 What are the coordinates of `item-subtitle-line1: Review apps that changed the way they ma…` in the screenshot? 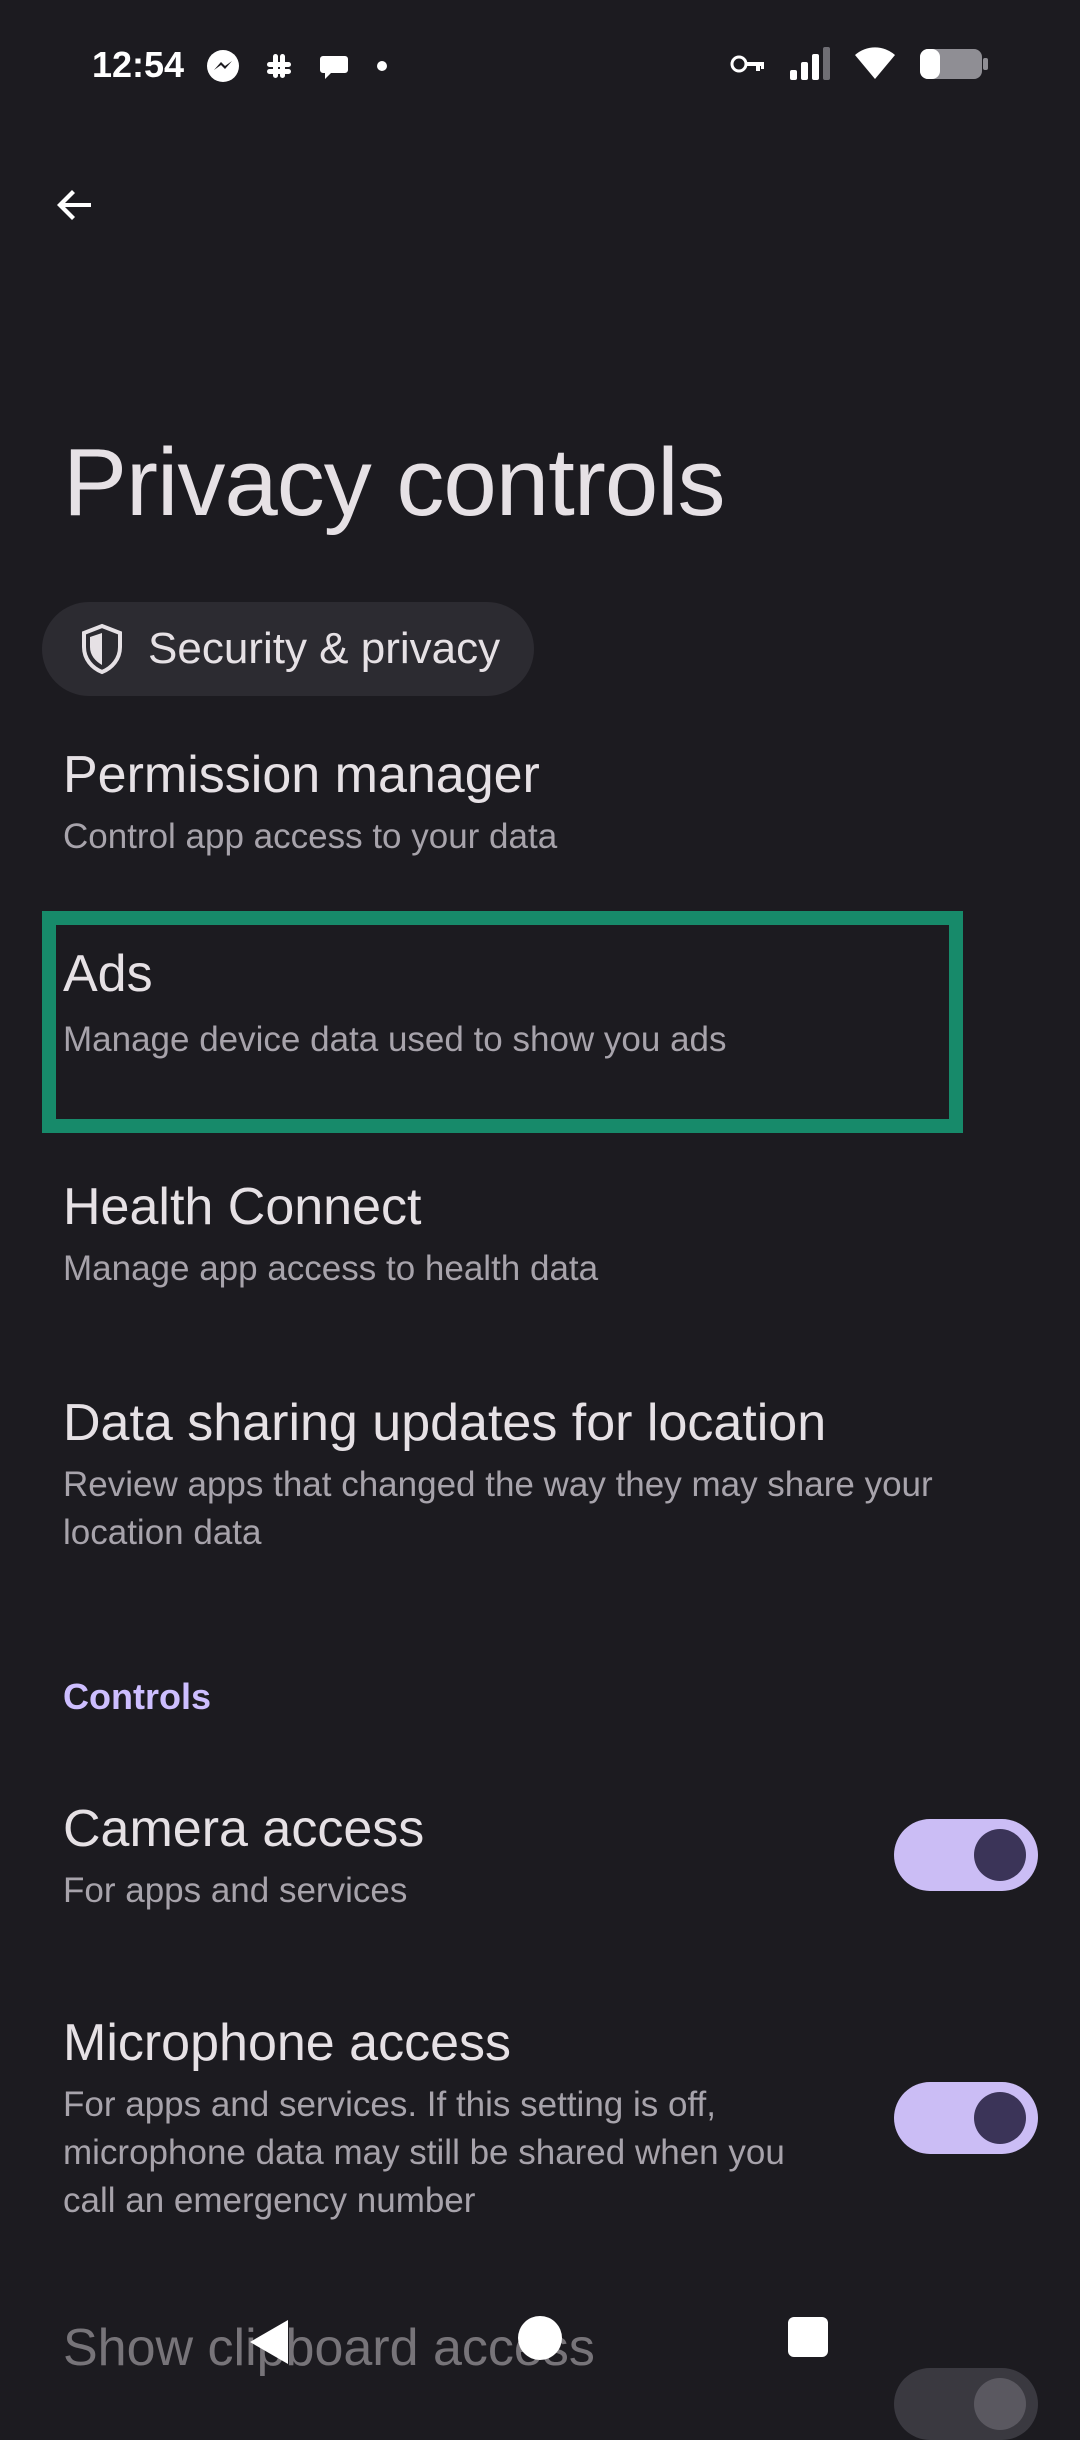 It's located at (498, 1484).